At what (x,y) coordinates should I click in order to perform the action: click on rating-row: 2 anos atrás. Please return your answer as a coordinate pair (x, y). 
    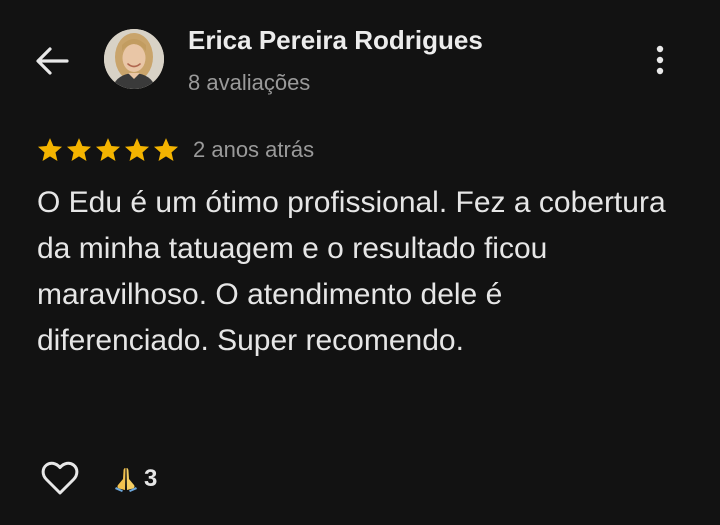
    Looking at the image, I should click on (175, 150).